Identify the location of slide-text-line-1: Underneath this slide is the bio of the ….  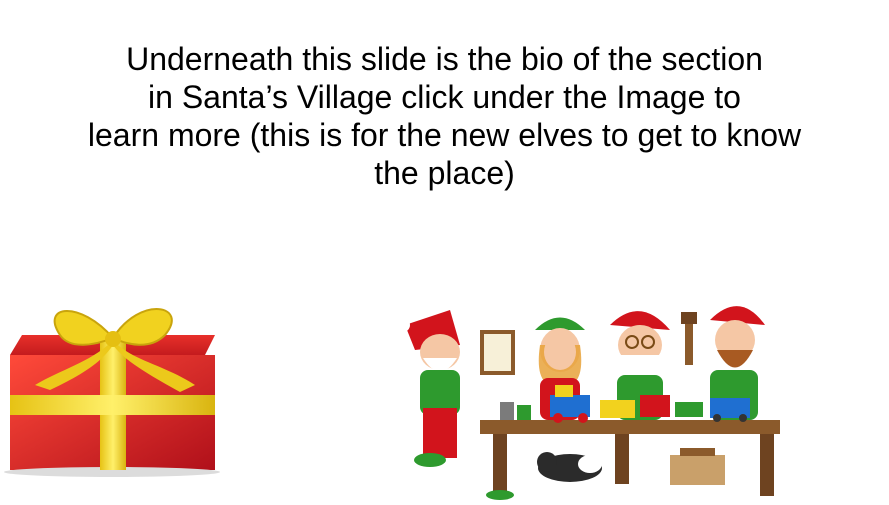
(444, 59).